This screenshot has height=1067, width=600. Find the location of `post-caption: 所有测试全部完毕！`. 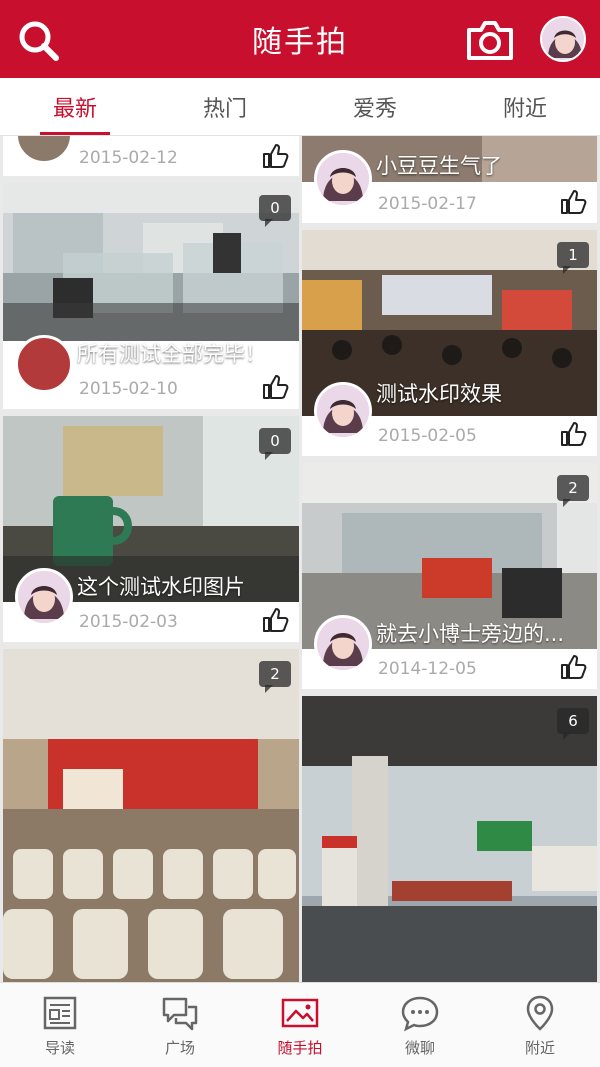

post-caption: 所有测试全部完毕！ is located at coordinates (171, 354).